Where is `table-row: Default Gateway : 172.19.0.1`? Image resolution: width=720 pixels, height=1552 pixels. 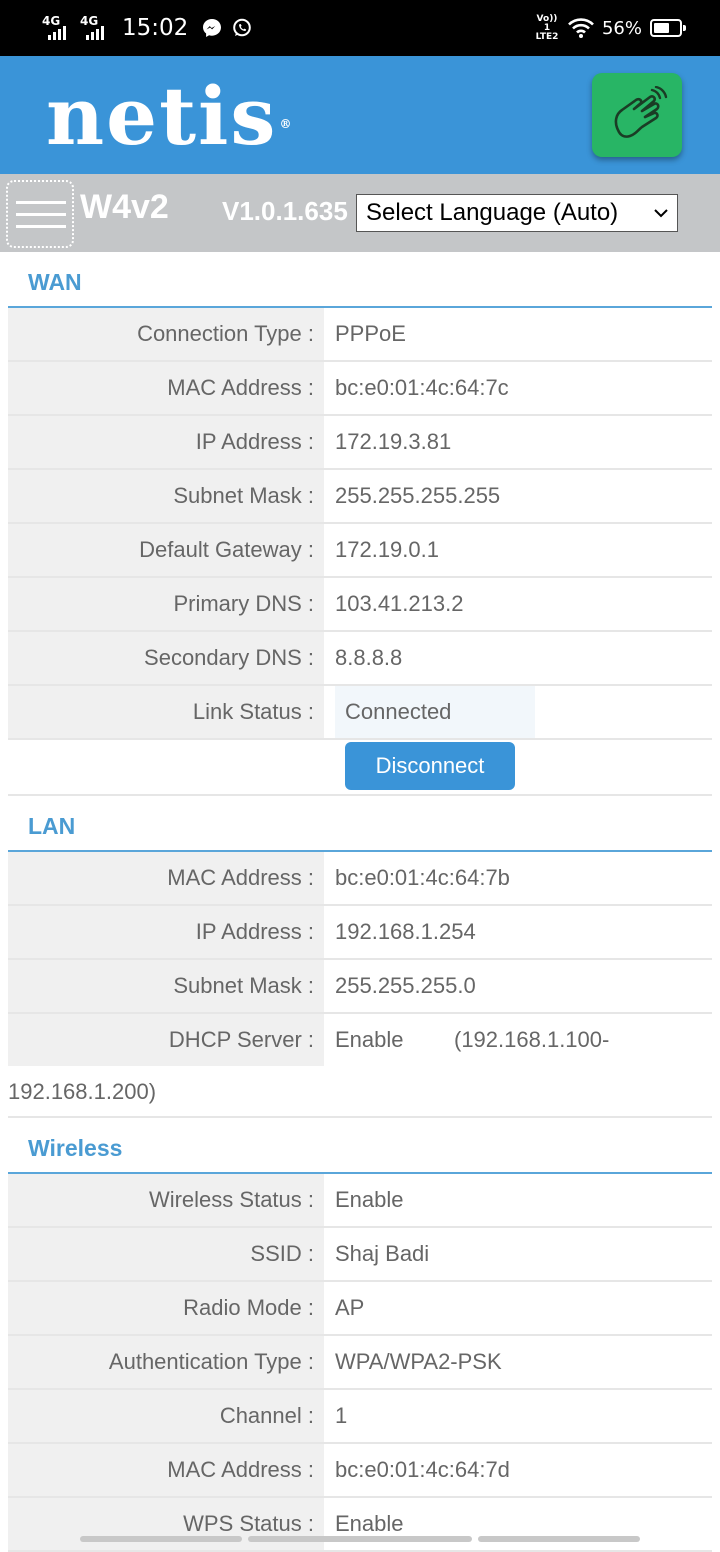 table-row: Default Gateway : 172.19.0.1 is located at coordinates (360, 551).